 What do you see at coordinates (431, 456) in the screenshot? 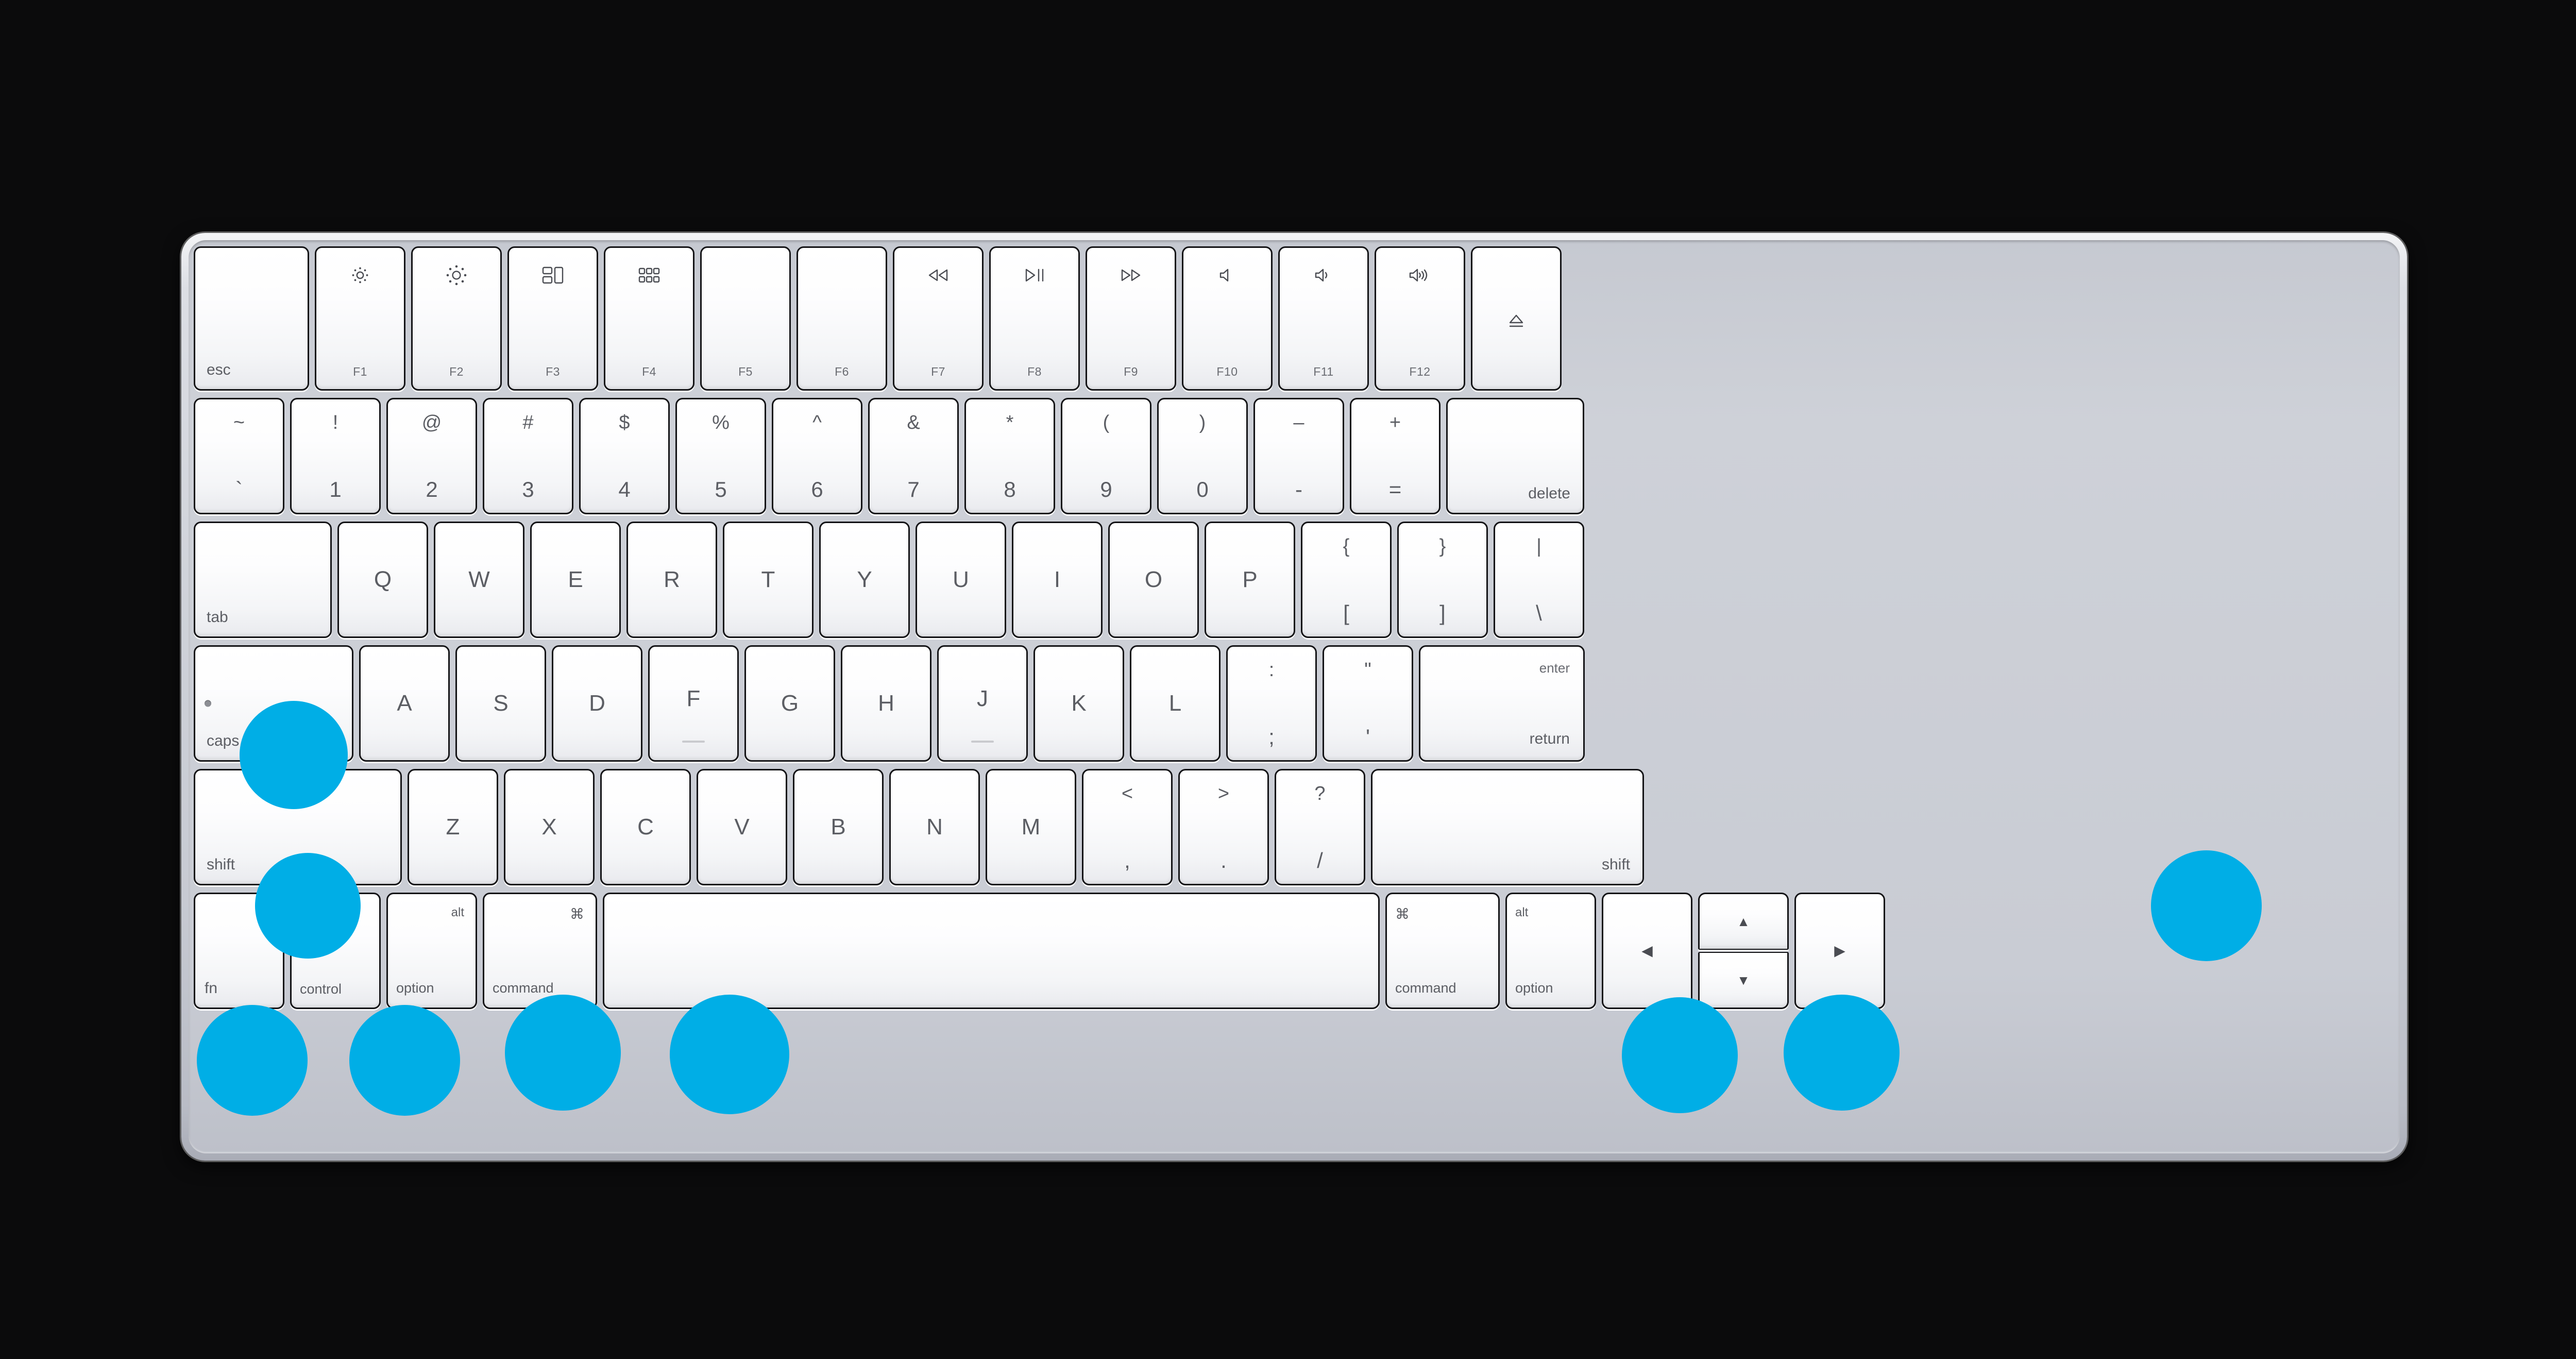
I see `key-2: @2` at bounding box center [431, 456].